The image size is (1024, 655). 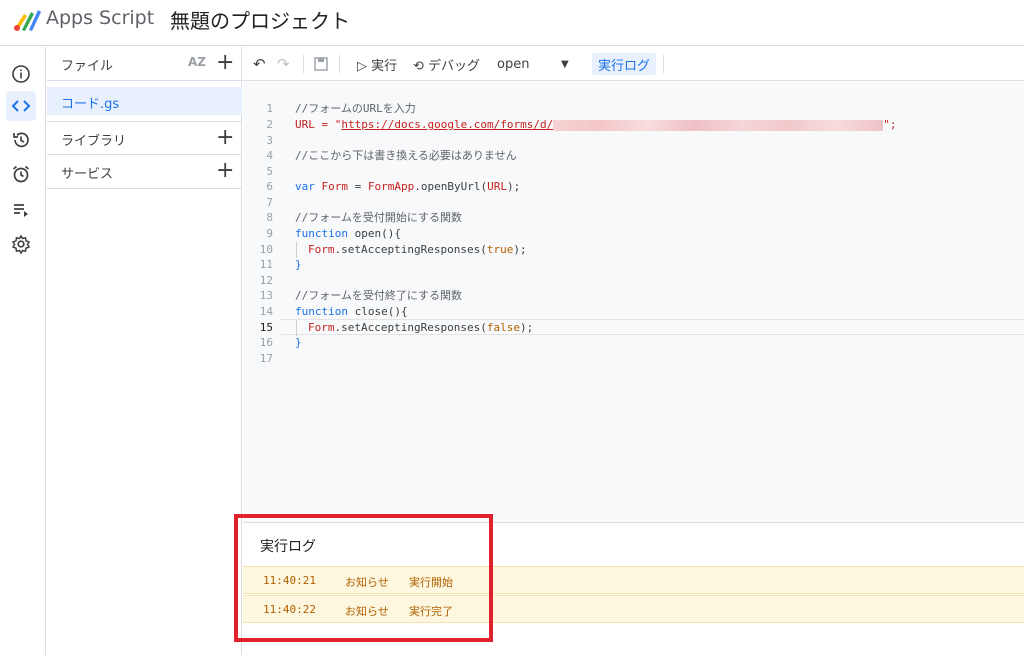 I want to click on editor-toolbar: ↶ ↷ ▷ 実行 ⟲ デバッグ open ▼ 実行ログ, so click(x=633, y=64).